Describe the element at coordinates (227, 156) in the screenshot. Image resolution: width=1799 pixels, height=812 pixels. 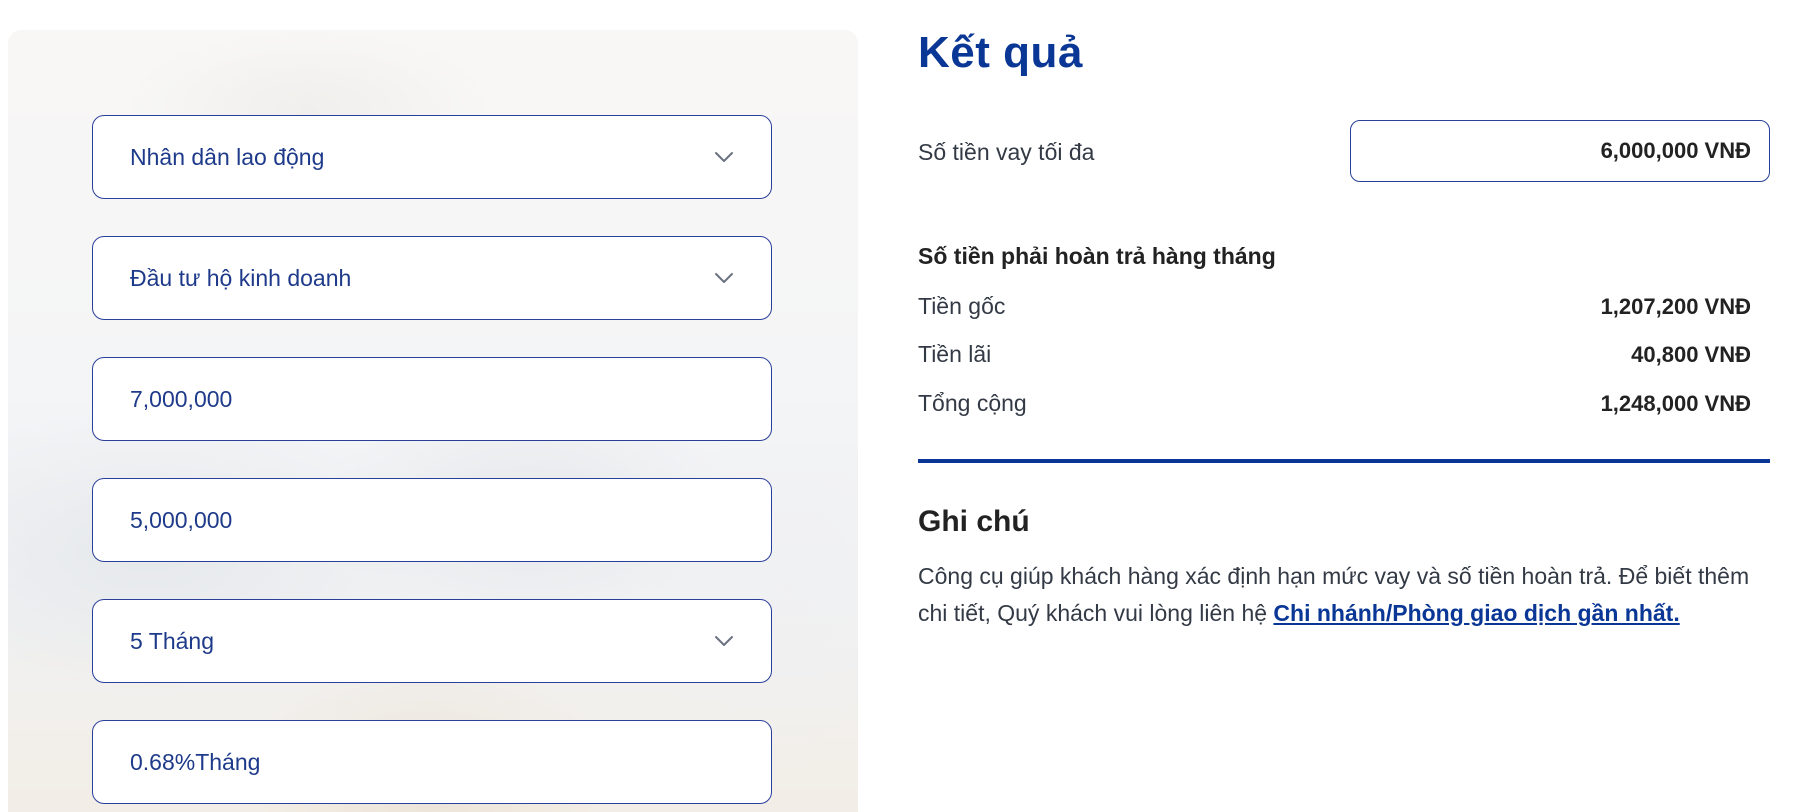
I see `customer-type-value: Nhân dân lao động` at that location.